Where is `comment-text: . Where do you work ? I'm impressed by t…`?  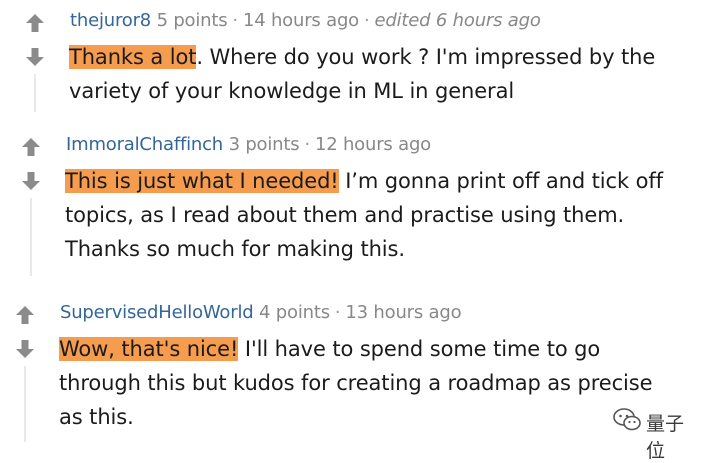
comment-text: . Where do you work ? I'm impressed by t… is located at coordinates (426, 57).